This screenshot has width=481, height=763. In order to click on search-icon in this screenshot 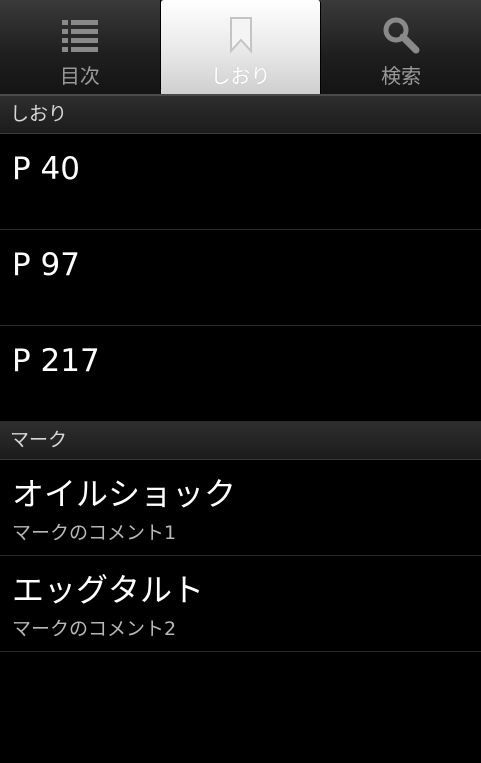, I will do `click(401, 35)`.